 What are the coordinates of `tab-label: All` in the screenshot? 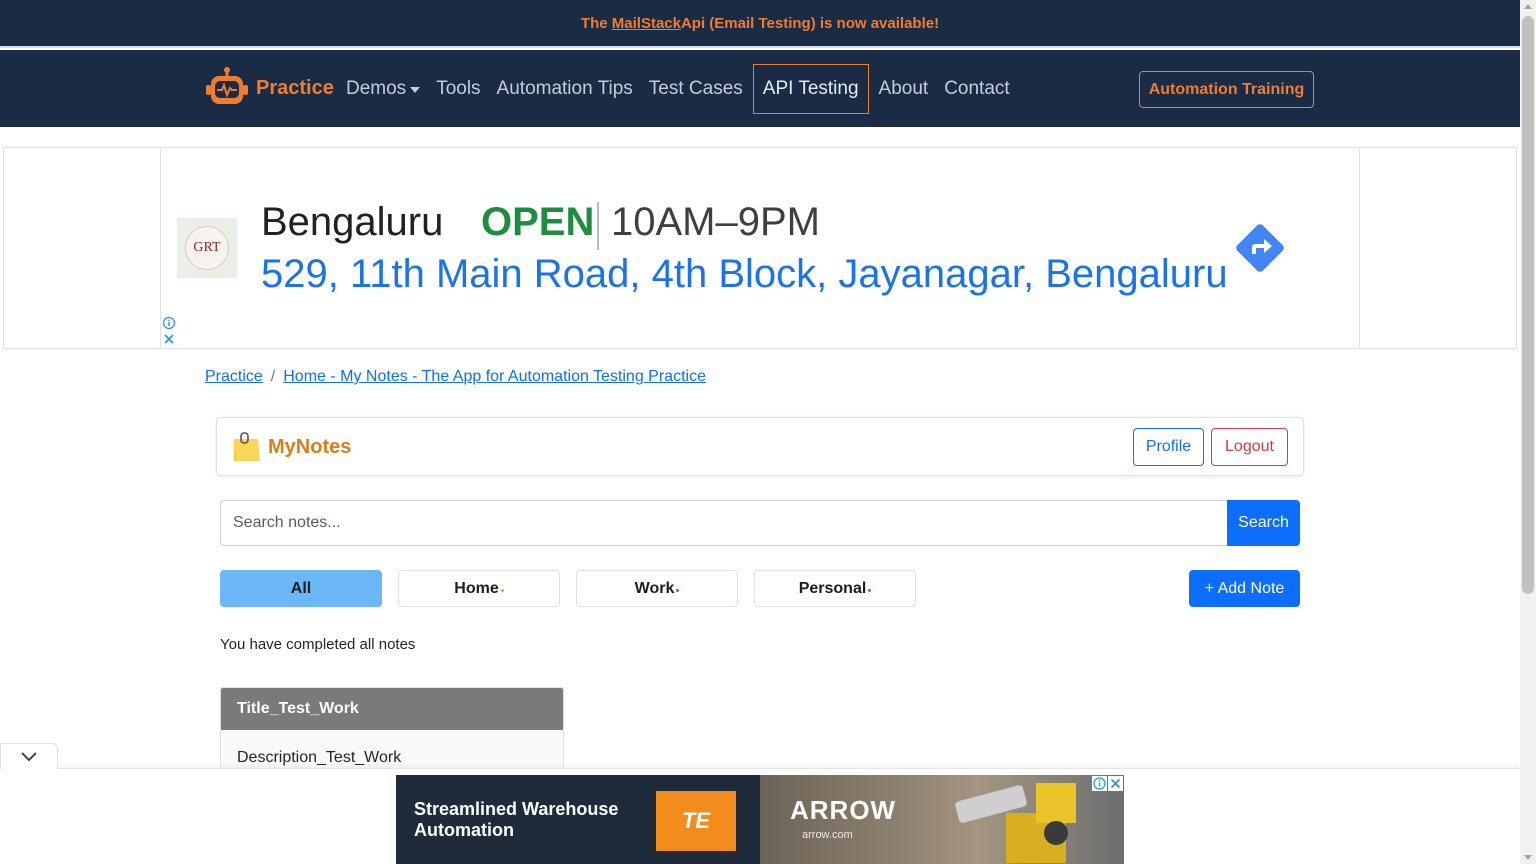 It's located at (301, 588).